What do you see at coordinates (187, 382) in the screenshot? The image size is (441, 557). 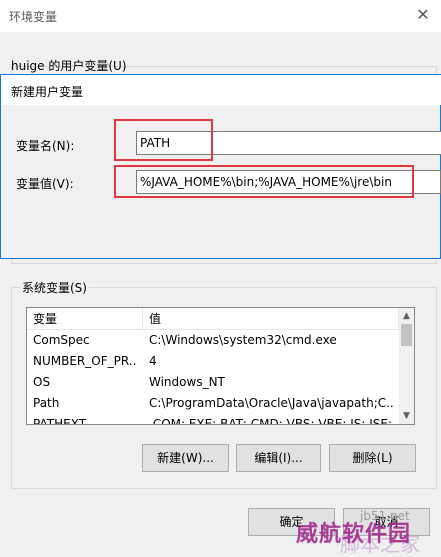 I see `variable-value-cell: Windows_NT` at bounding box center [187, 382].